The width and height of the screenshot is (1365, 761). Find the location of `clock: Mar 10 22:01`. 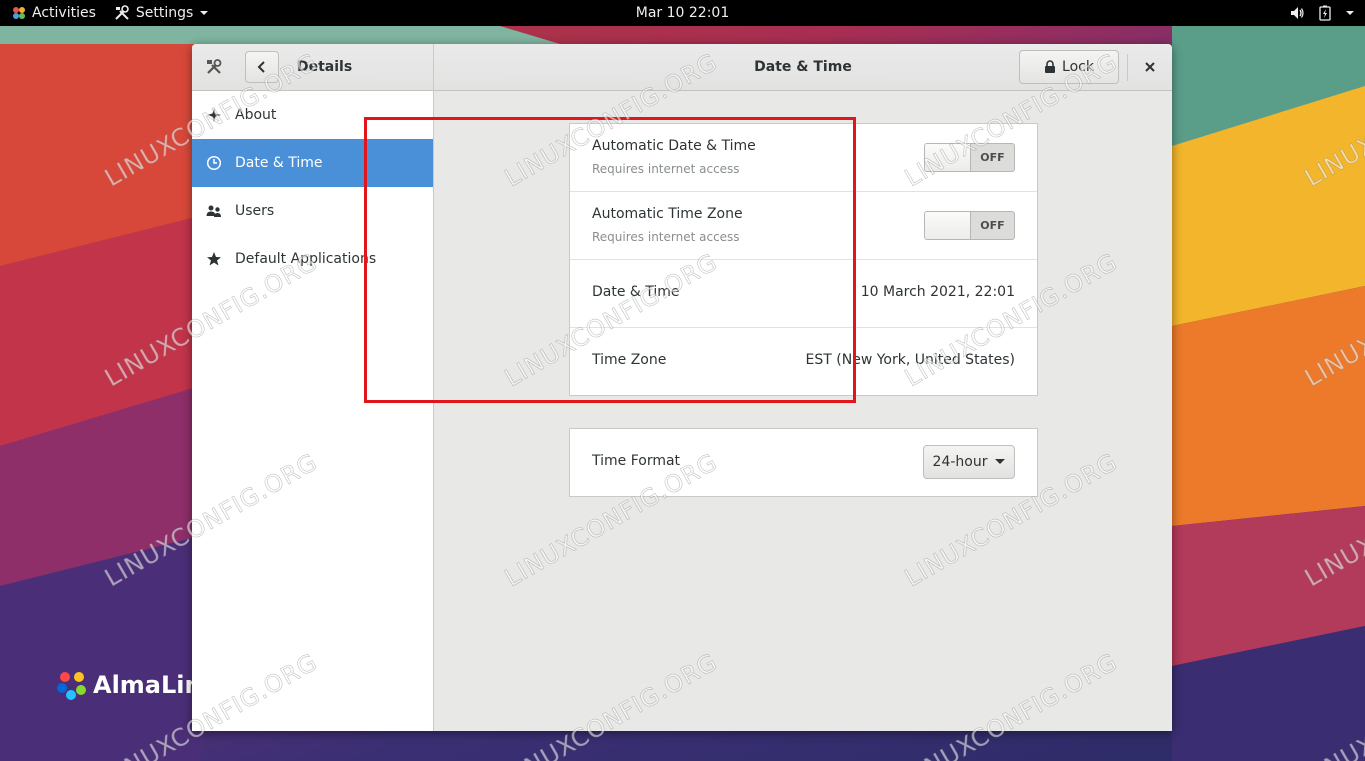

clock: Mar 10 22:01 is located at coordinates (682, 13).